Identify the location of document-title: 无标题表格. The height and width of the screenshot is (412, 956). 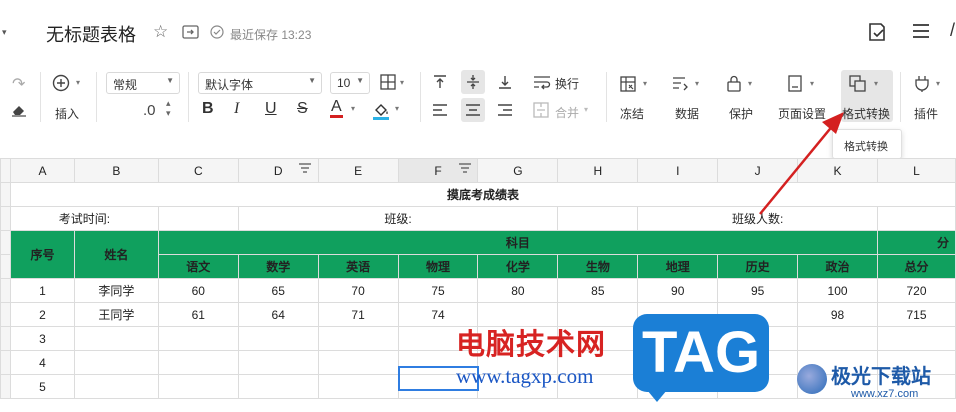
(91, 34).